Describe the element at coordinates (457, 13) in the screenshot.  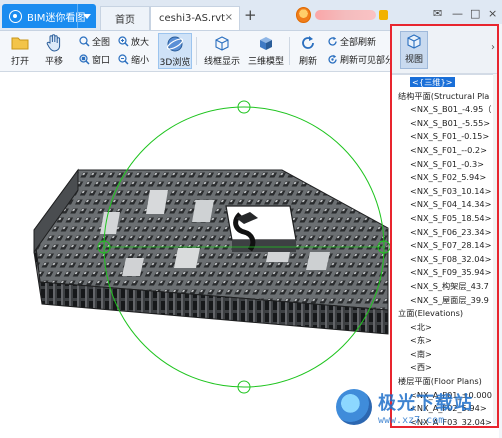
I see `minimize-button: —` at that location.